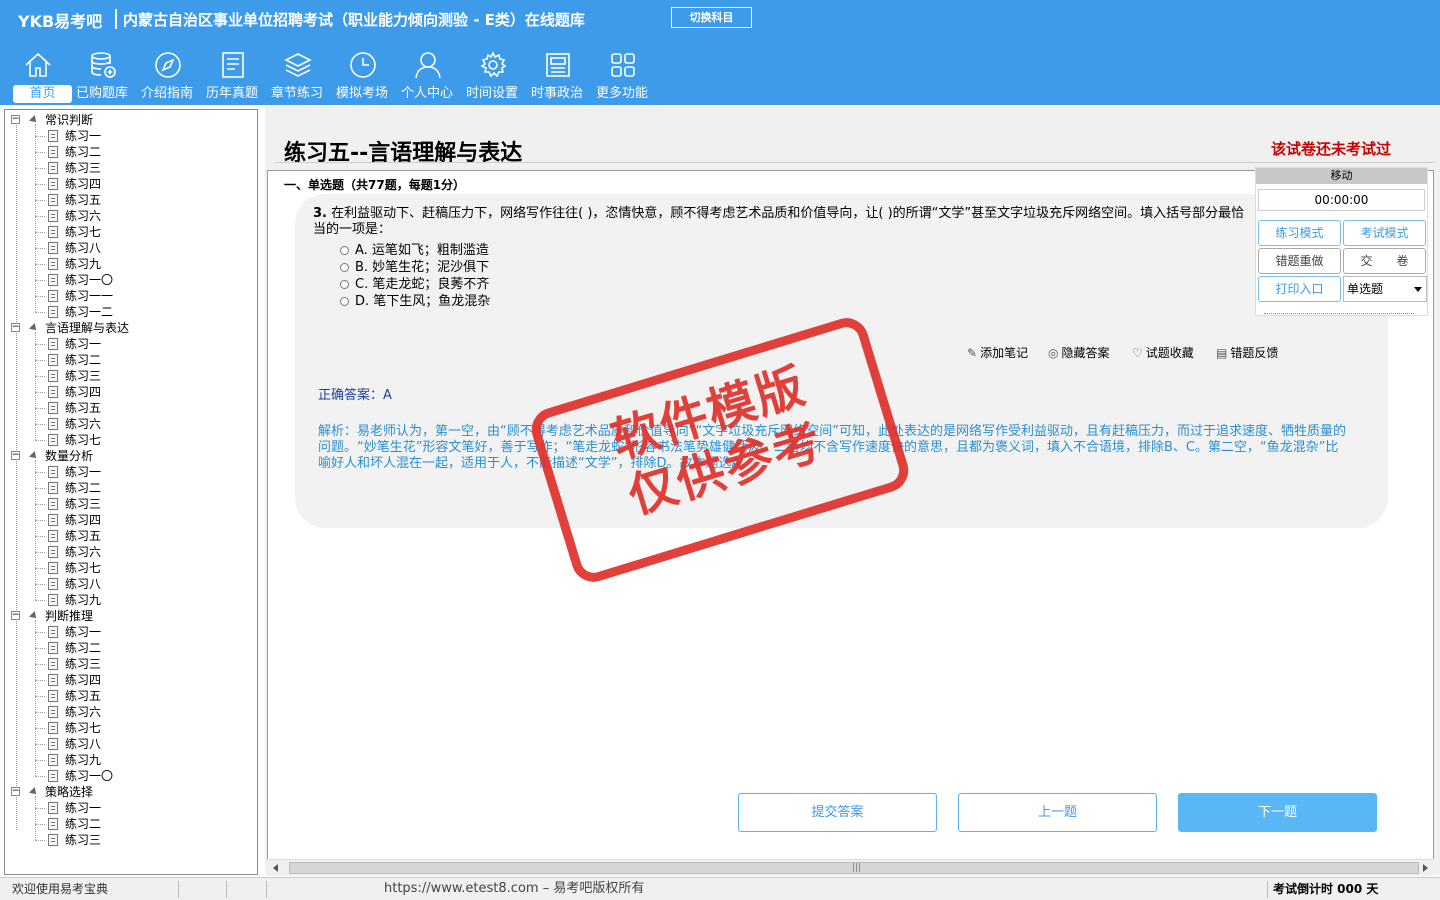 This screenshot has width=1440, height=900. Describe the element at coordinates (1079, 353) in the screenshot. I see `hide-answer-button: ◎ 隐藏答案` at that location.